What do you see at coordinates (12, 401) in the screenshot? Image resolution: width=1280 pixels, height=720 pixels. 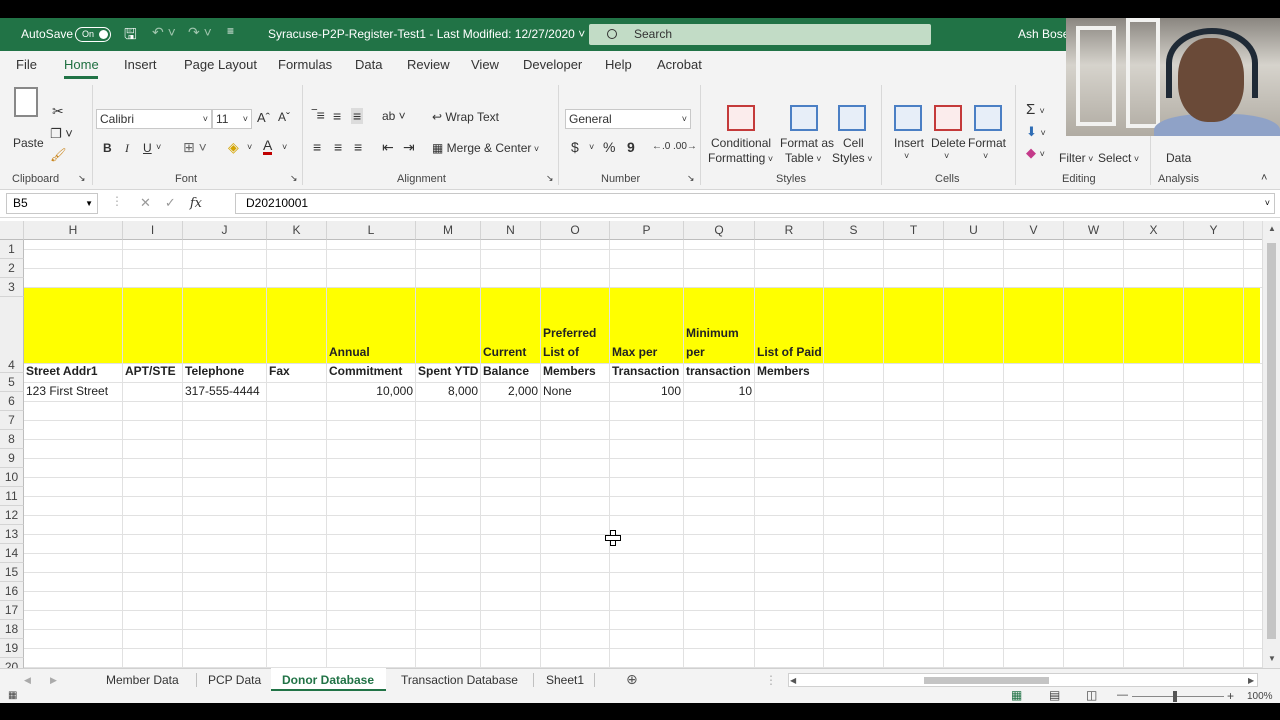 I see `row-header: 6` at bounding box center [12, 401].